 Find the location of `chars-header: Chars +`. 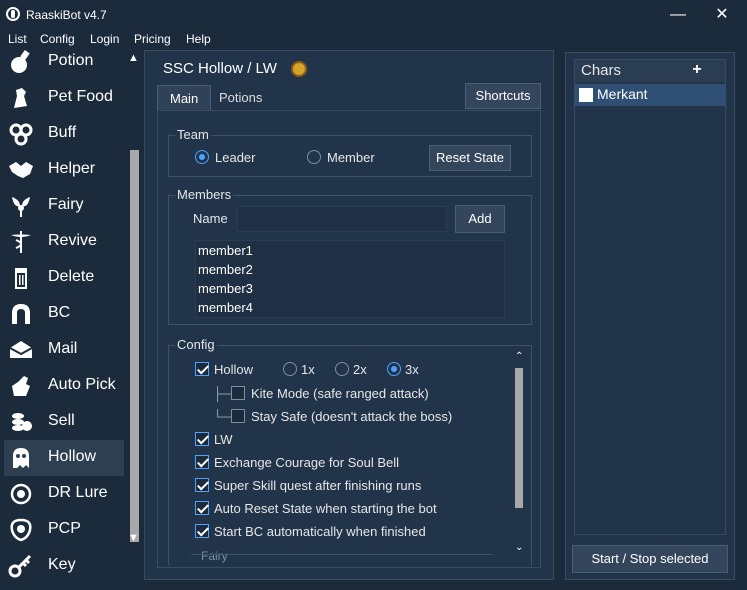

chars-header: Chars + is located at coordinates (650, 71).